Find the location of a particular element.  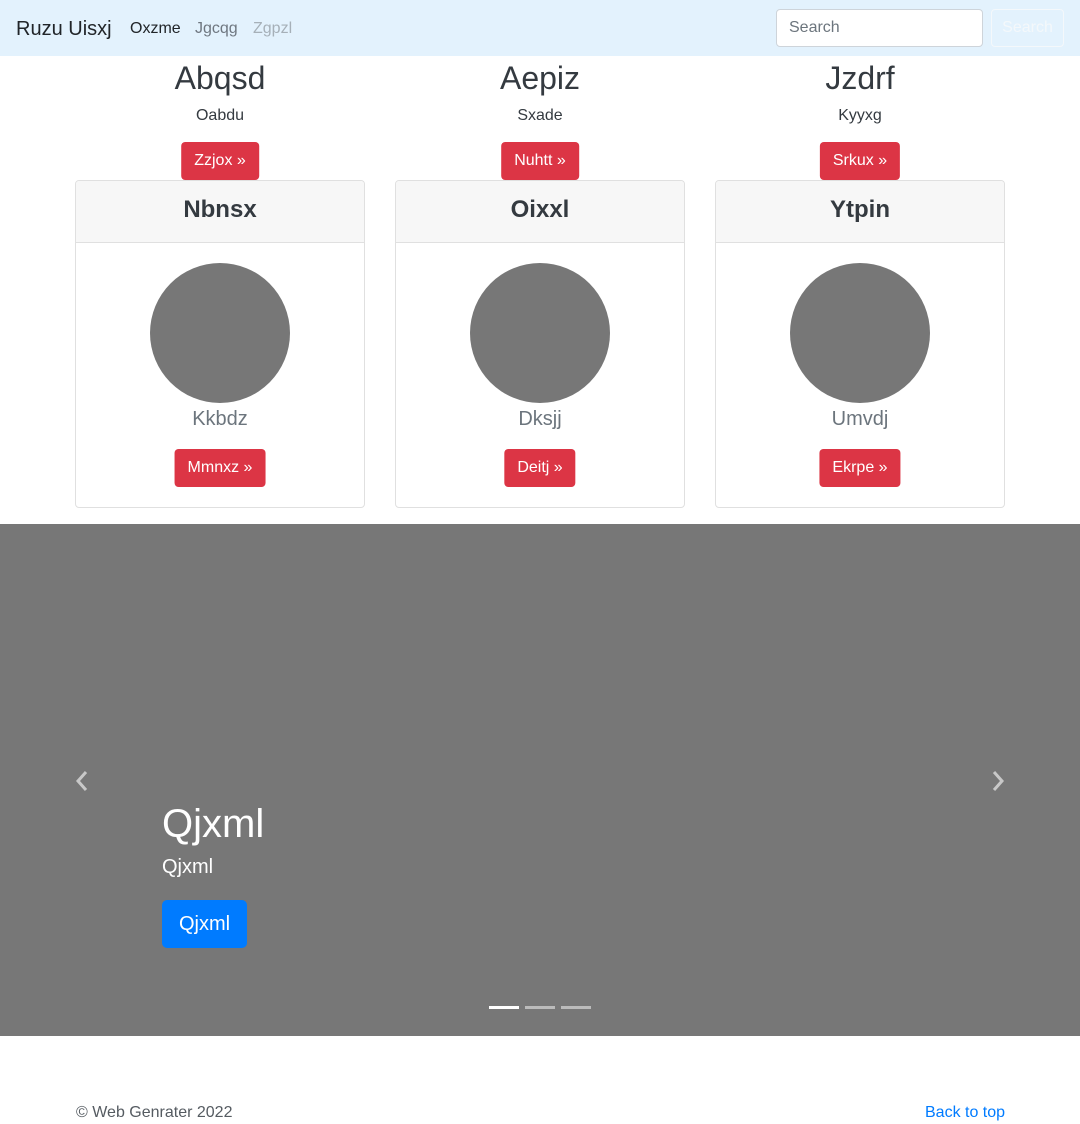

carousel-next-control is located at coordinates (998, 781).